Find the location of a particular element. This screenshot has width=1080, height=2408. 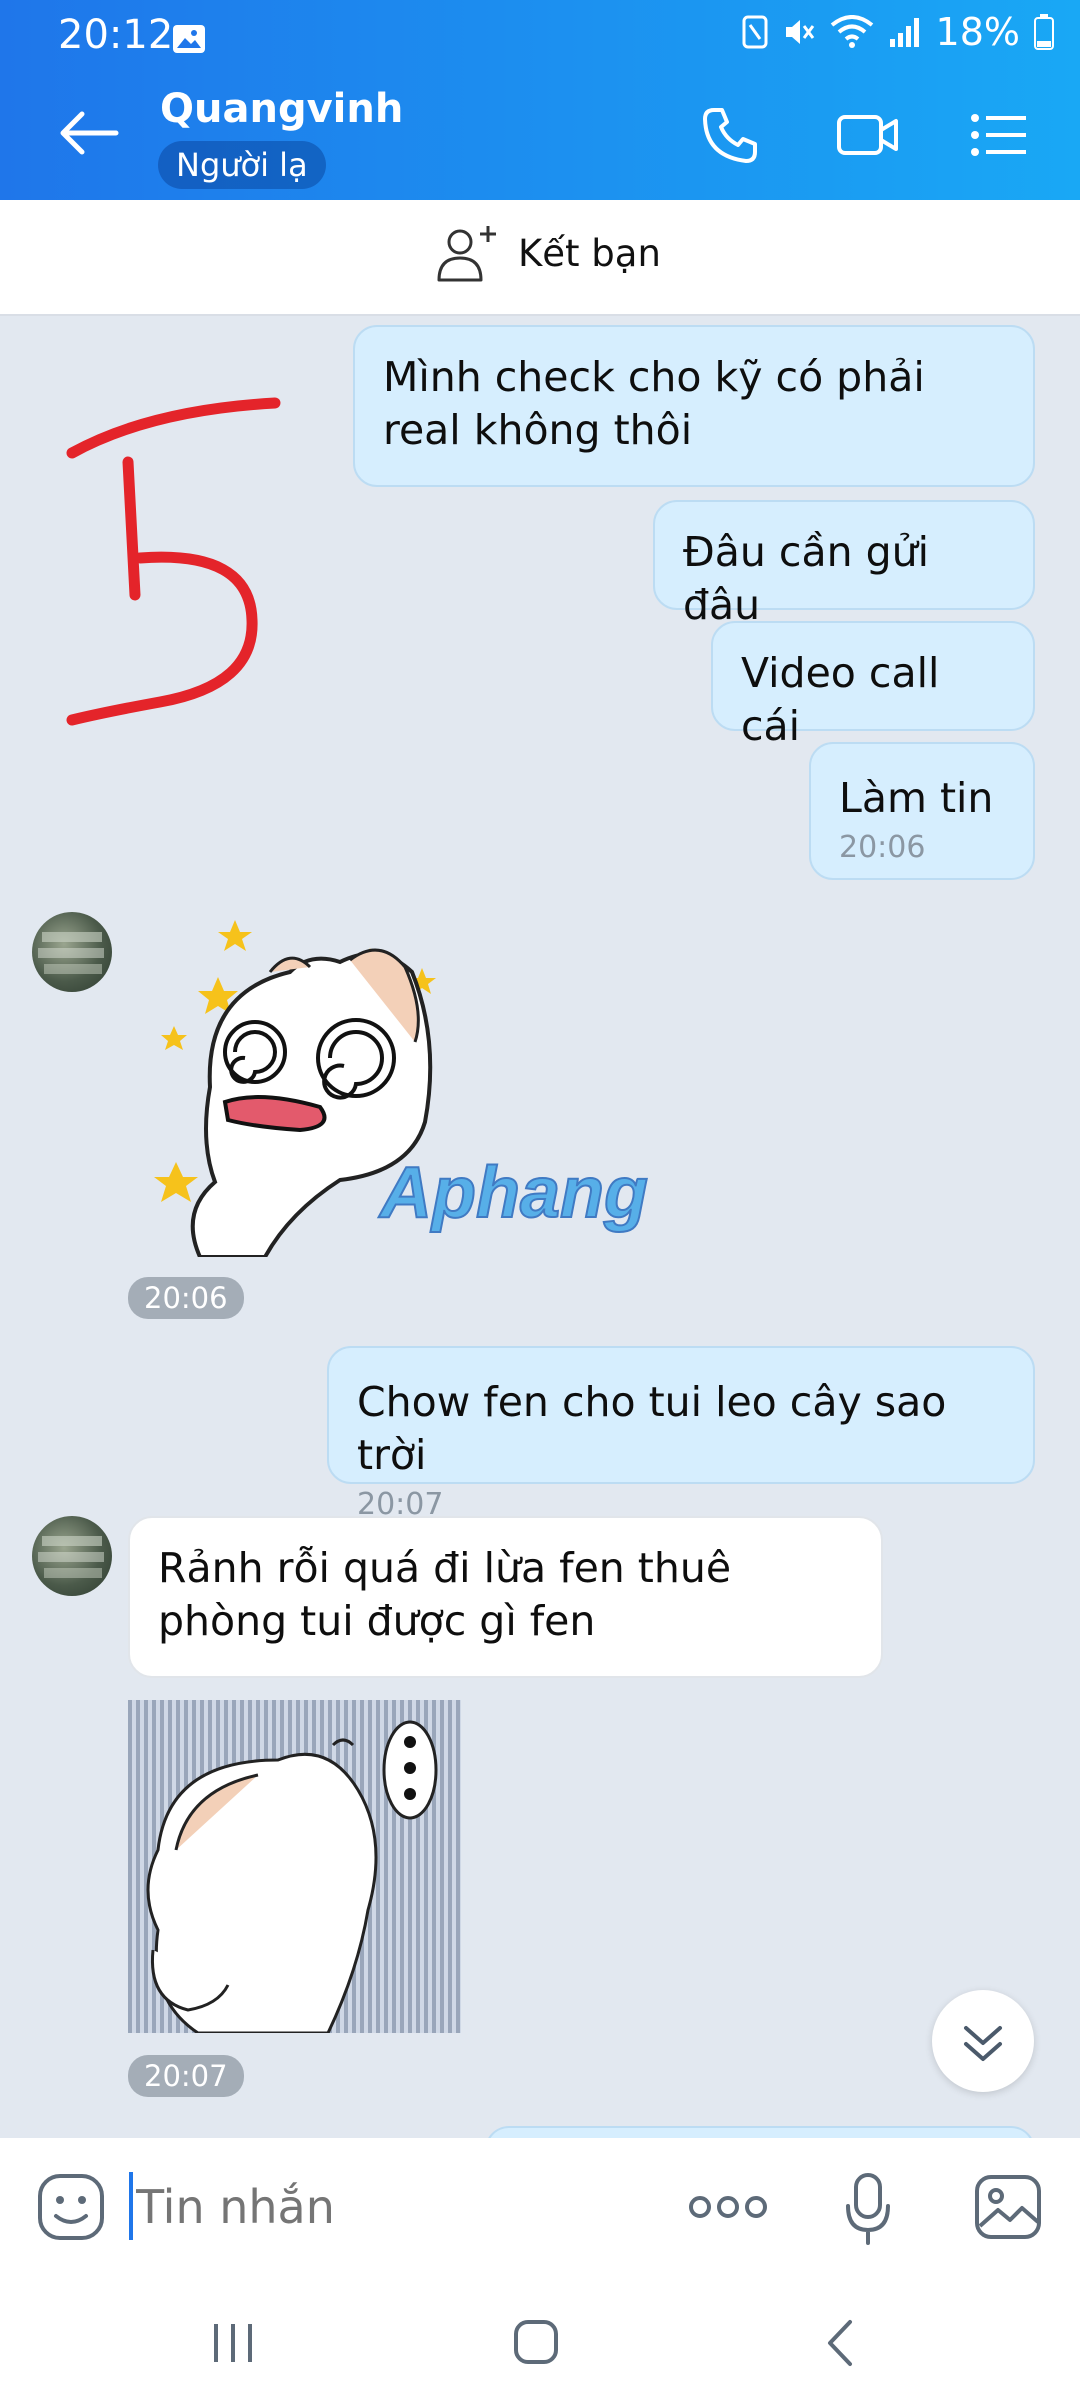

recent-apps-icon is located at coordinates (233, 2343).